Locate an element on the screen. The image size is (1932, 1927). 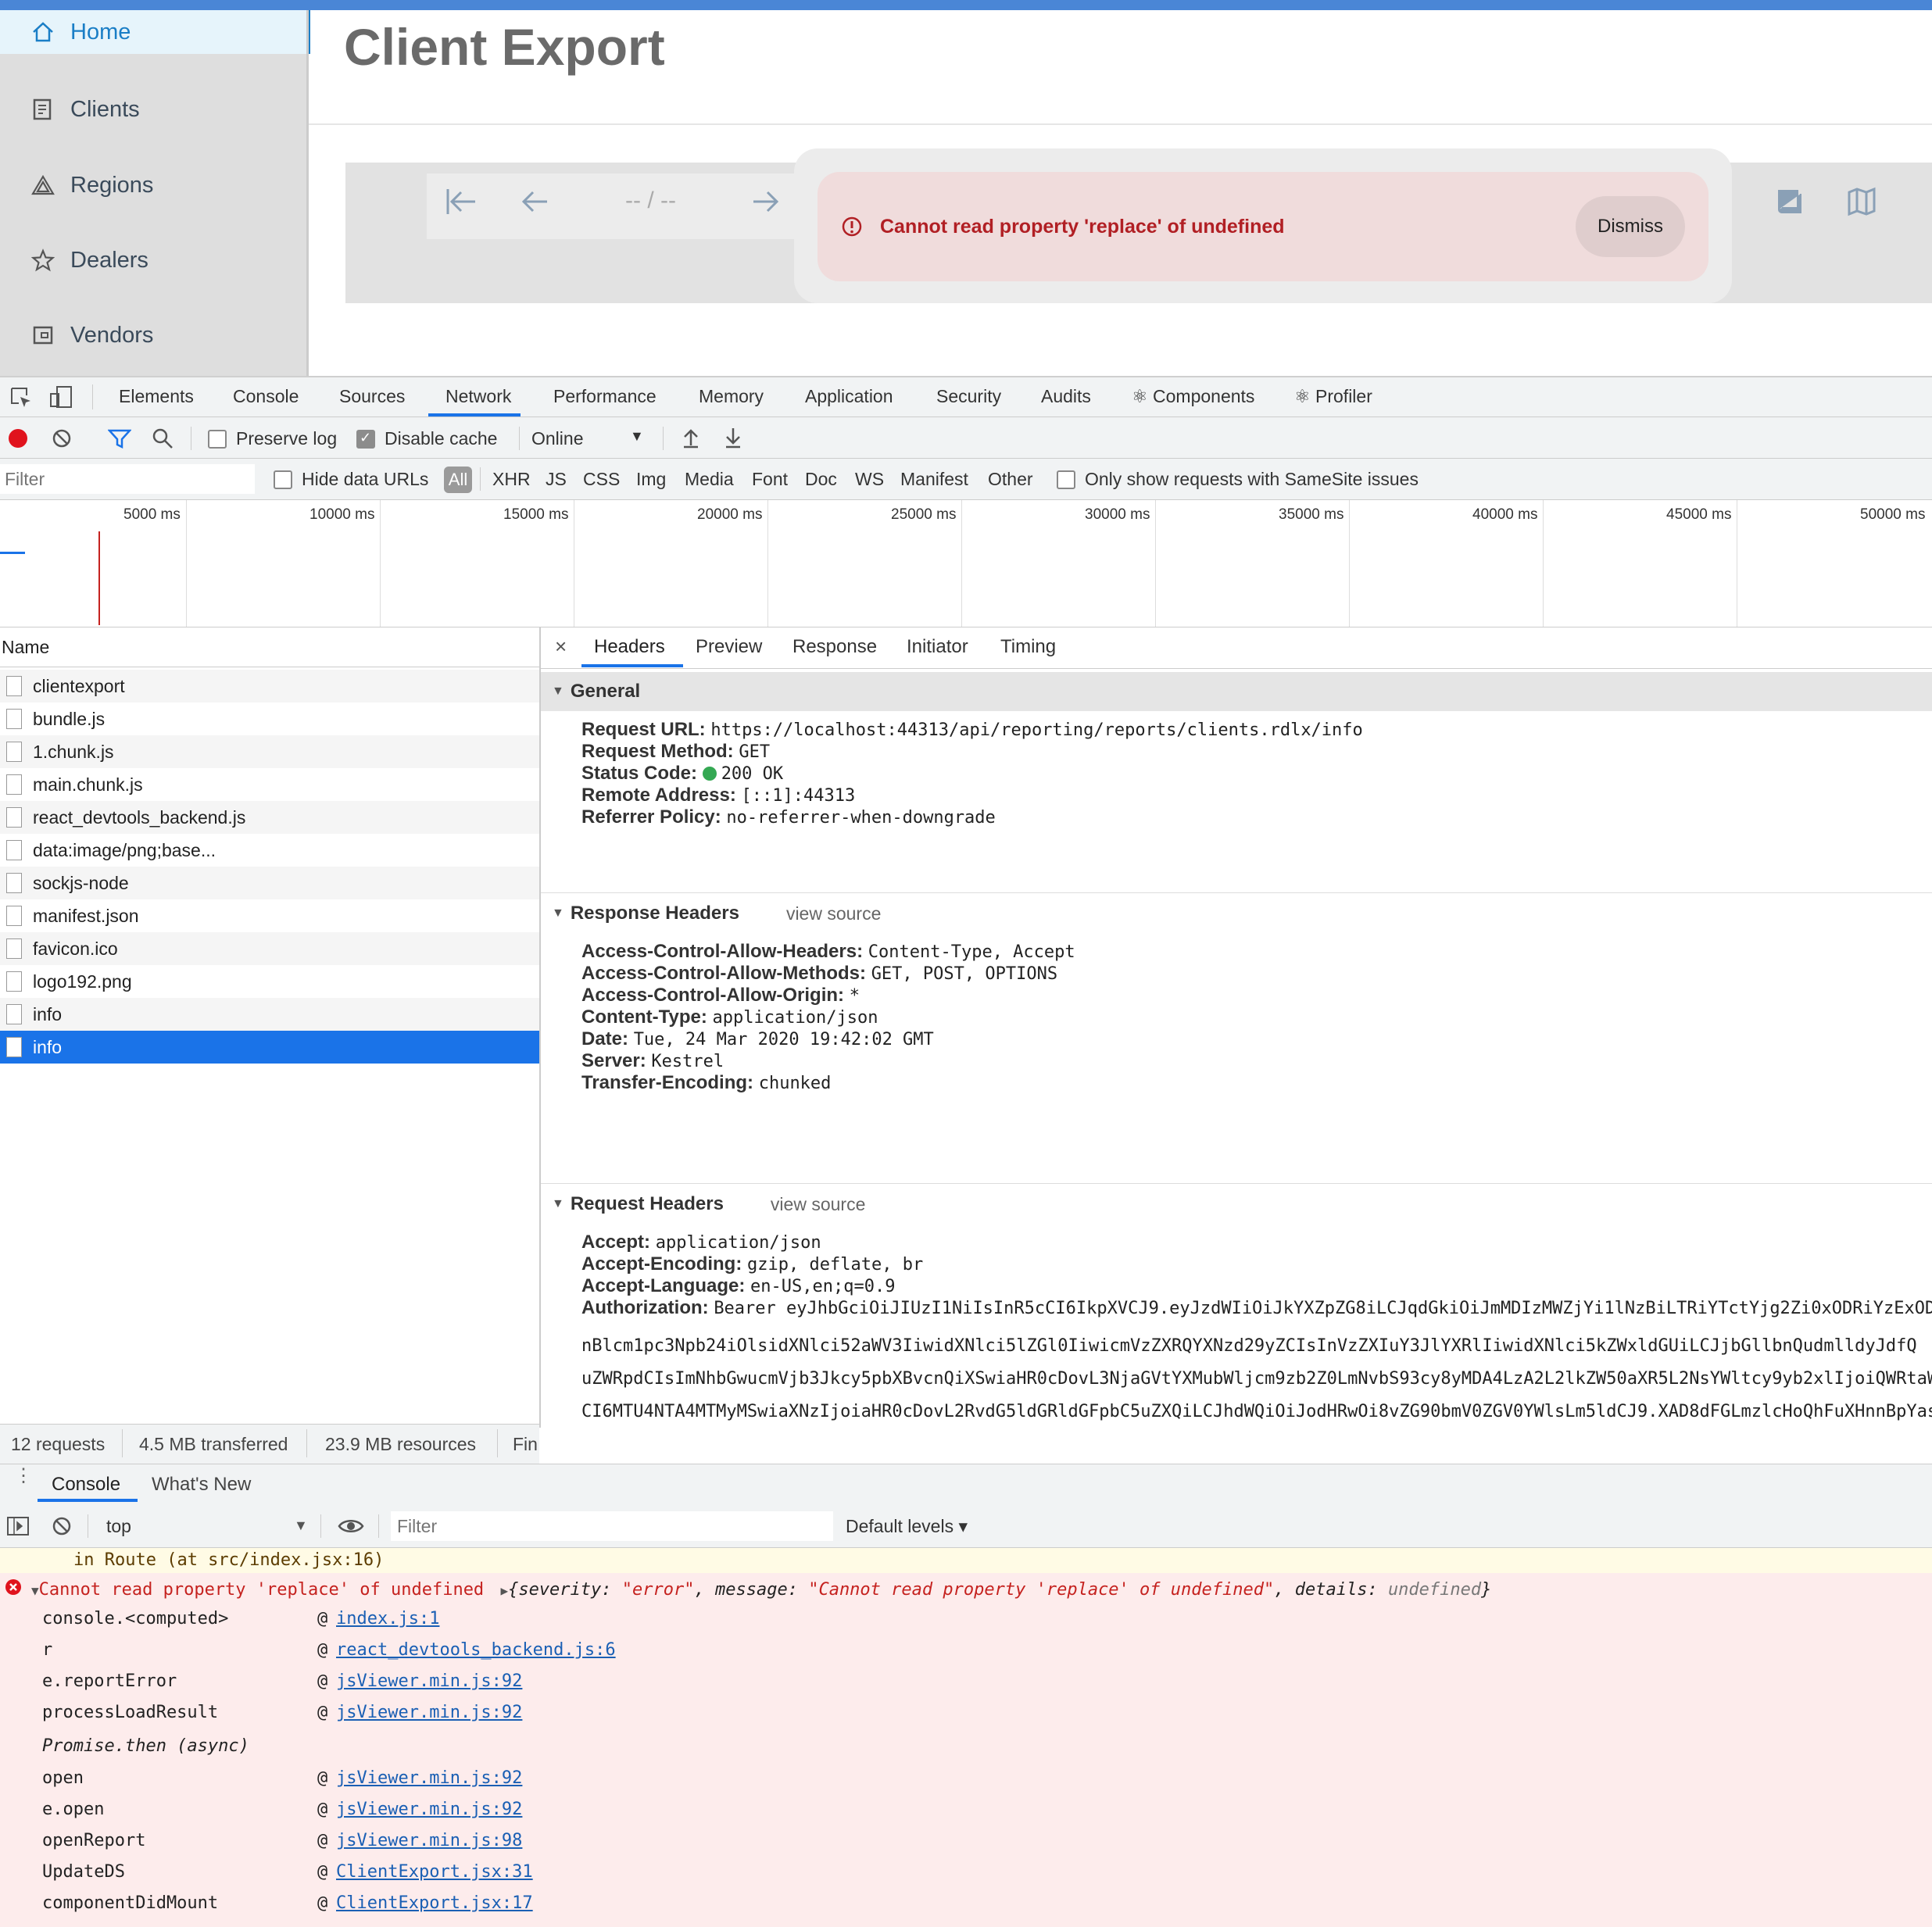
stack-frame-source-link: index.js:1 is located at coordinates (387, 1618).